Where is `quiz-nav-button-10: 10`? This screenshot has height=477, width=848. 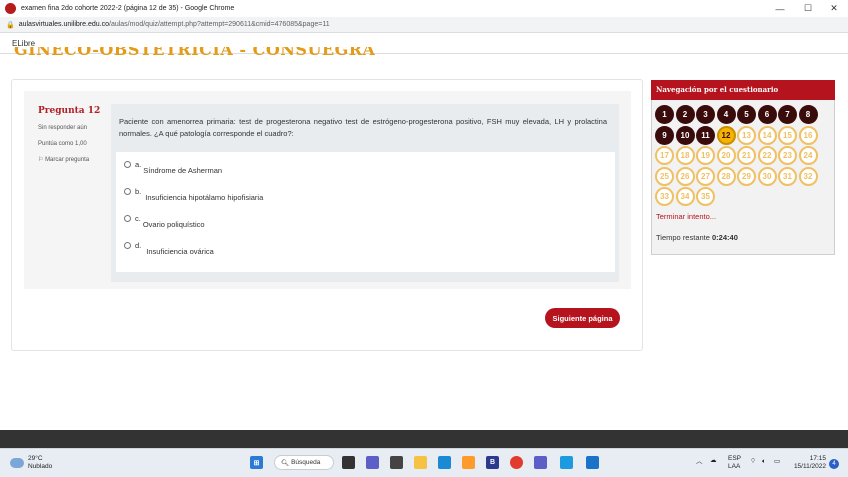
quiz-nav-button-10: 10 is located at coordinates (685, 135).